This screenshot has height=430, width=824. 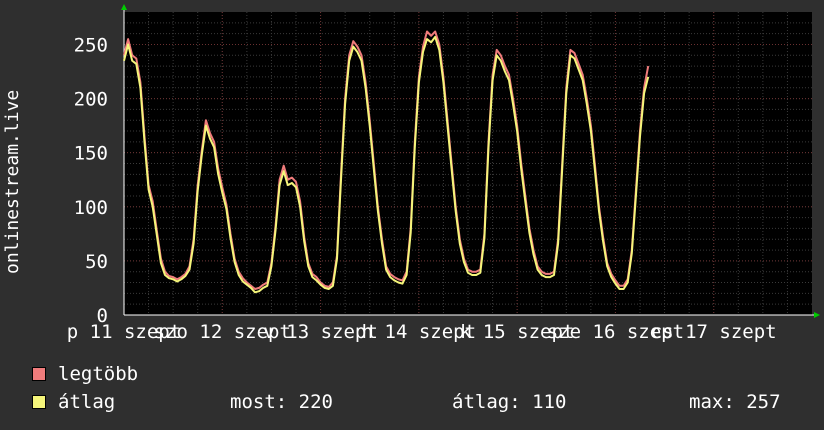 I want to click on y-tick-label: 100, so click(x=91, y=208).